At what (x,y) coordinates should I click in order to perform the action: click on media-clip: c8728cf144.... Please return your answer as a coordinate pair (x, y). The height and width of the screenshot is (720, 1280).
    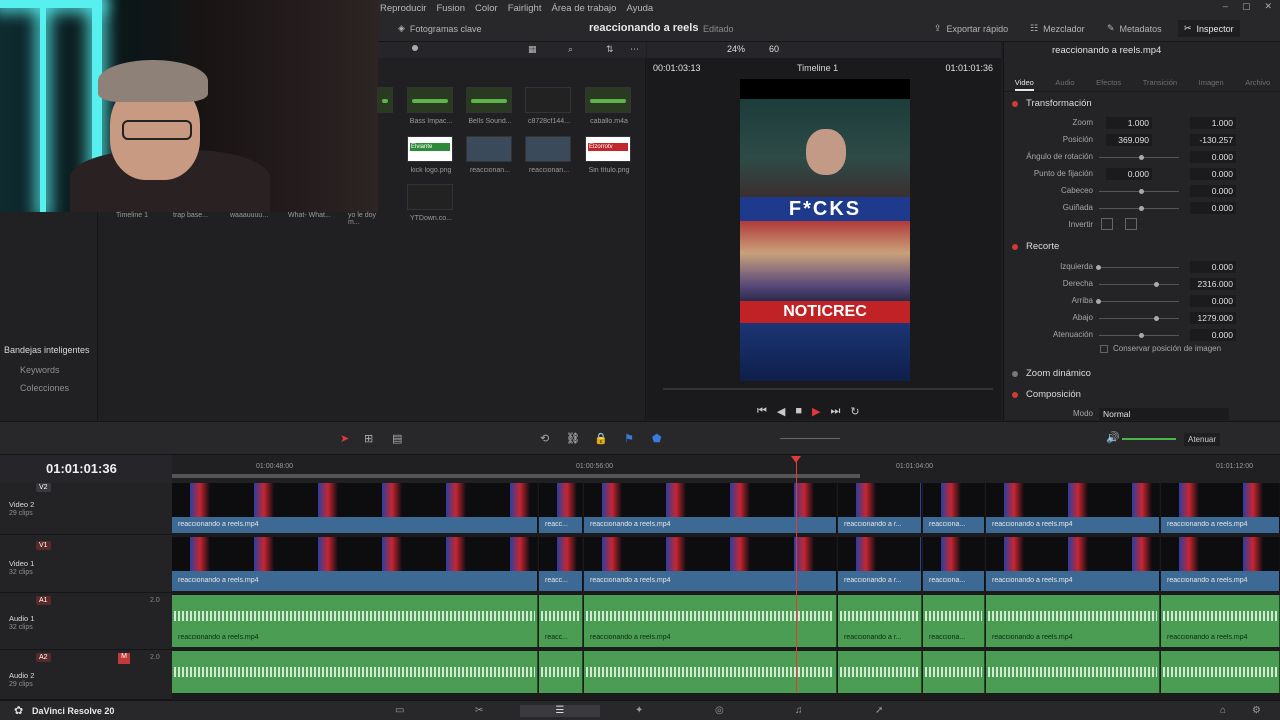
    Looking at the image, I should click on (548, 106).